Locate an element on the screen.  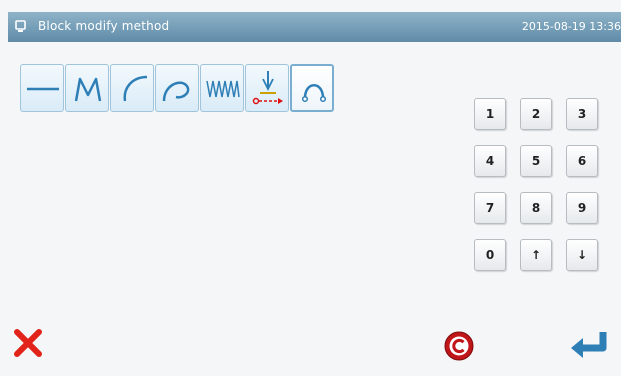
point-arc-button is located at coordinates (312, 88).